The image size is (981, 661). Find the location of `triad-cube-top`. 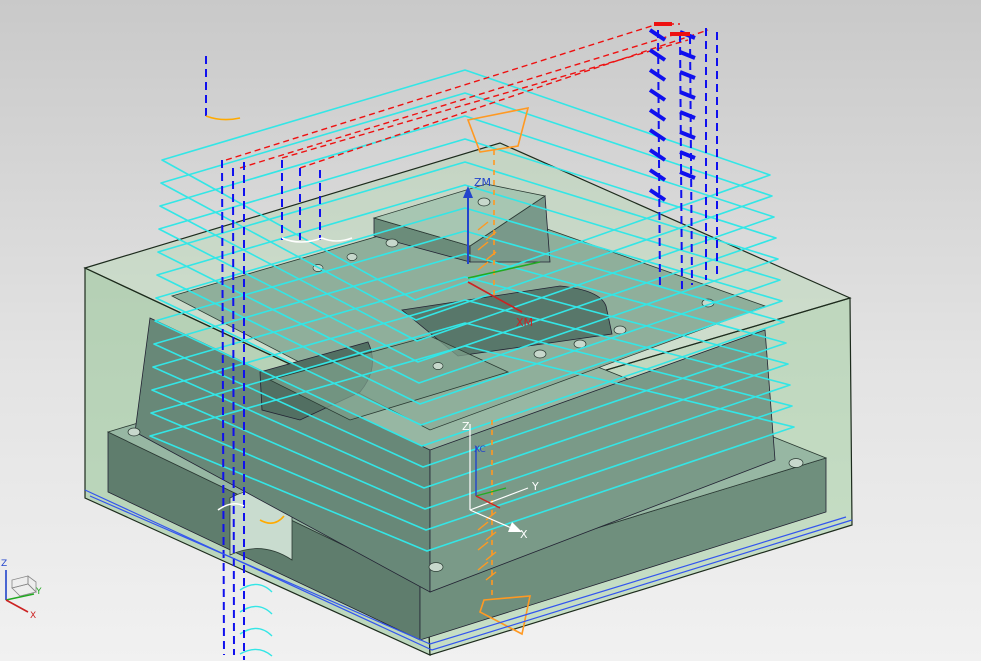

triad-cube-top is located at coordinates (20, 582).